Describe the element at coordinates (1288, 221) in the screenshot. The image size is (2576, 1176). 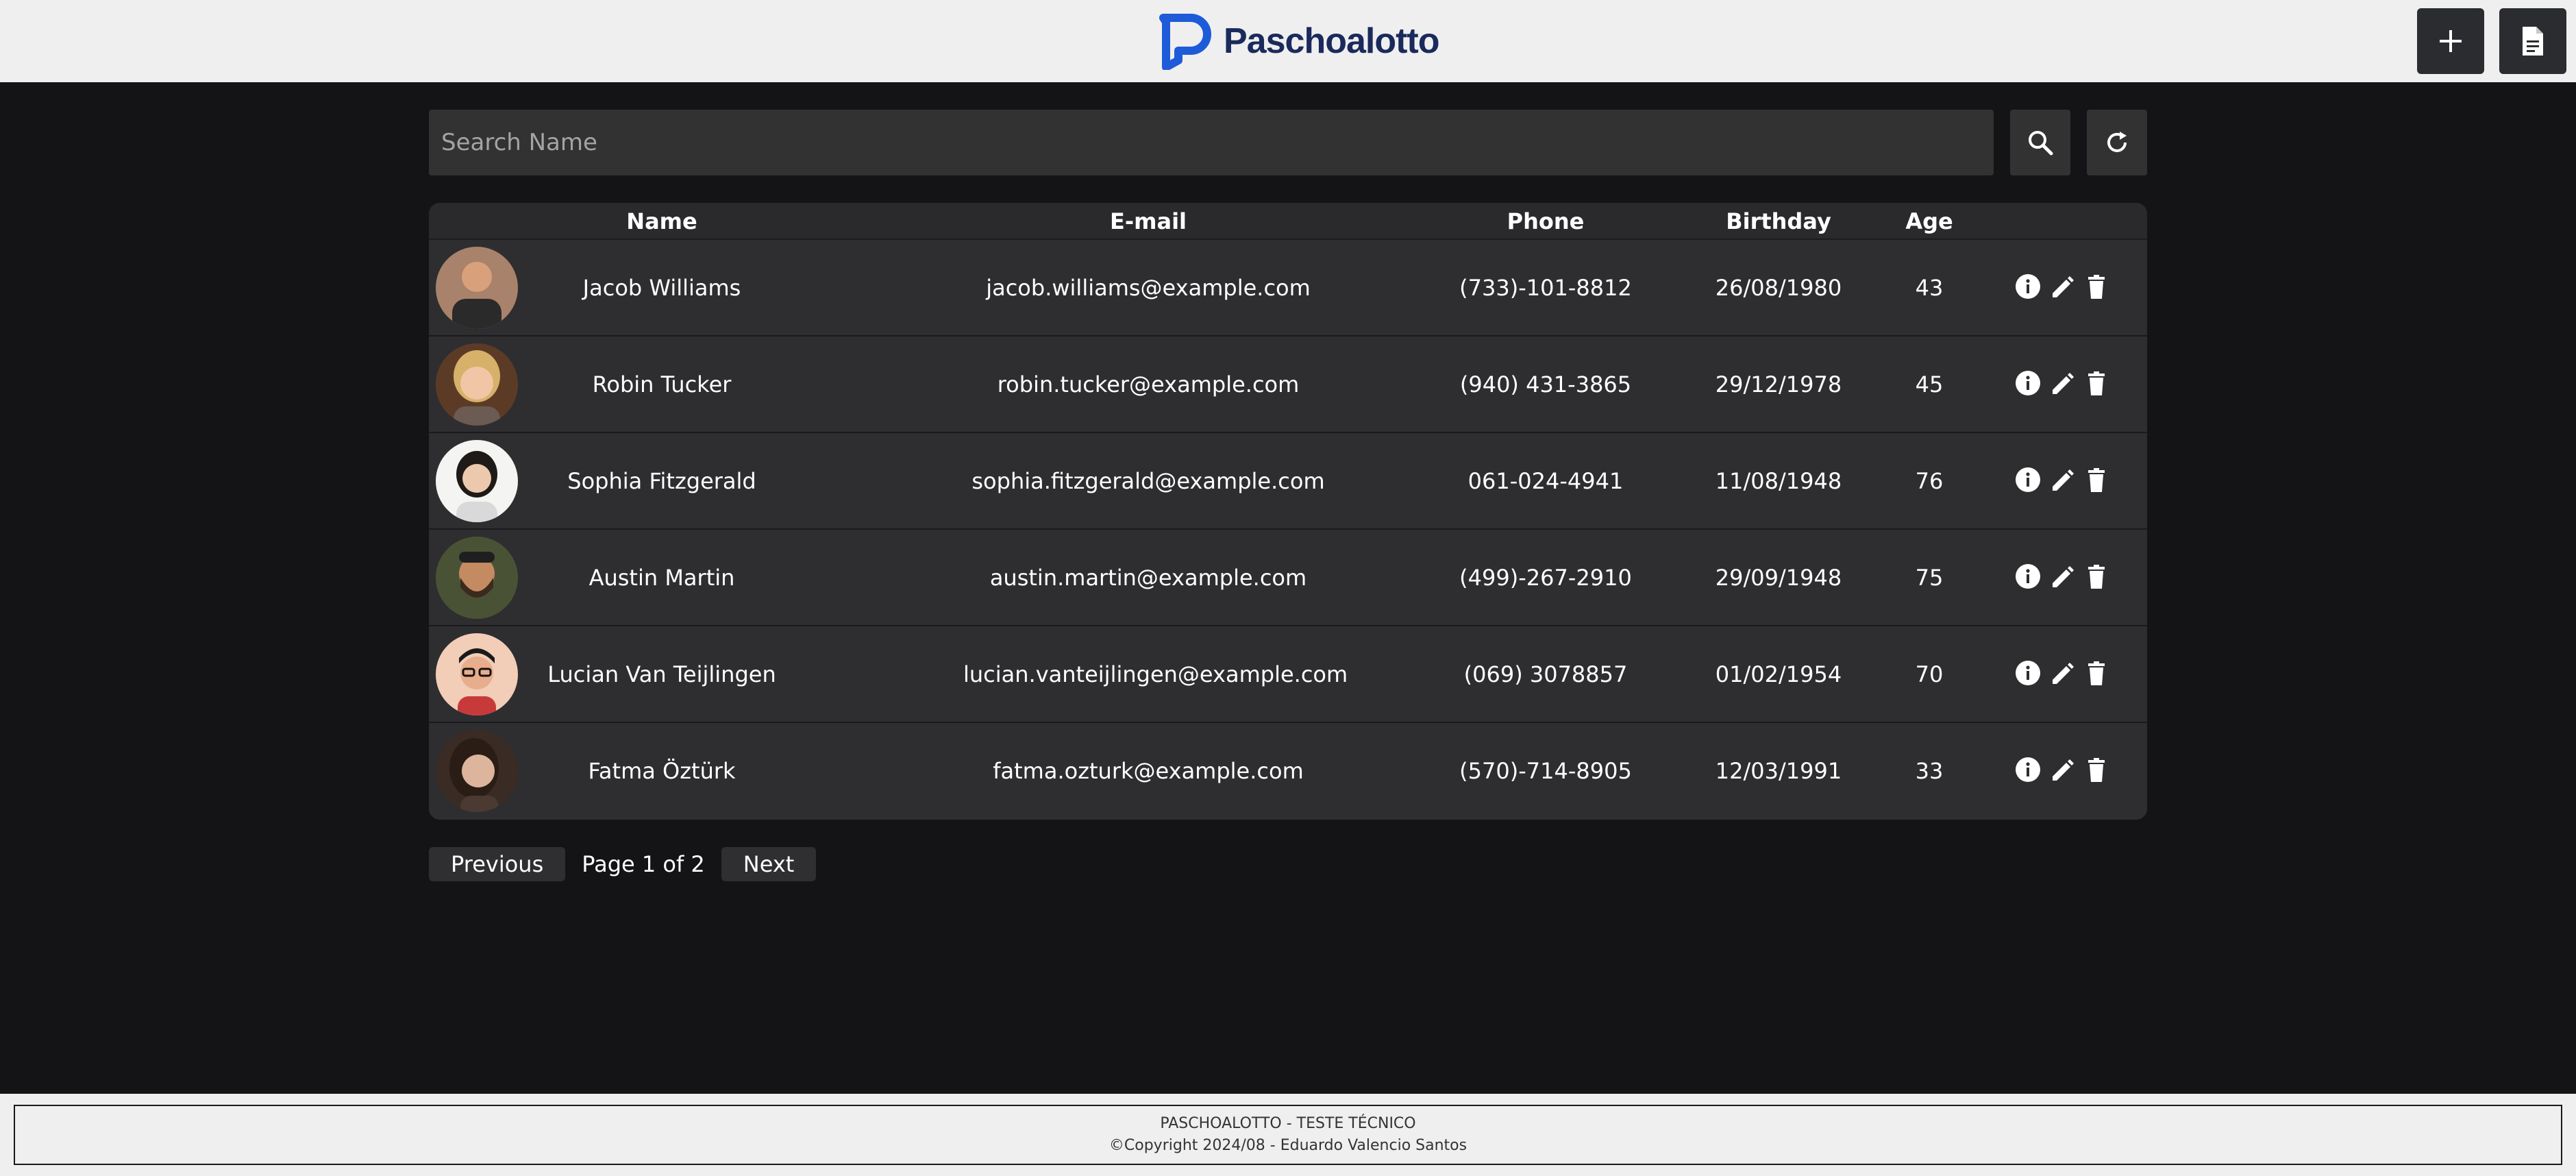
I see `table-header: Name E-mail Phone Birthday Age` at that location.